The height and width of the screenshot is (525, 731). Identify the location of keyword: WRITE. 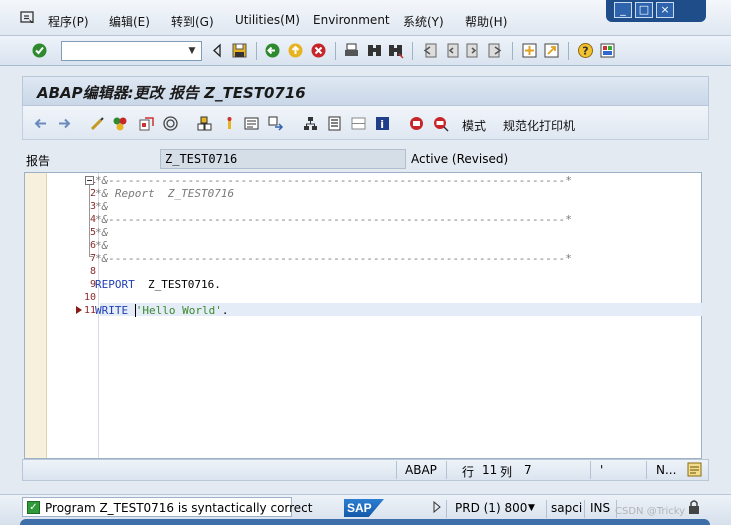
(112, 310).